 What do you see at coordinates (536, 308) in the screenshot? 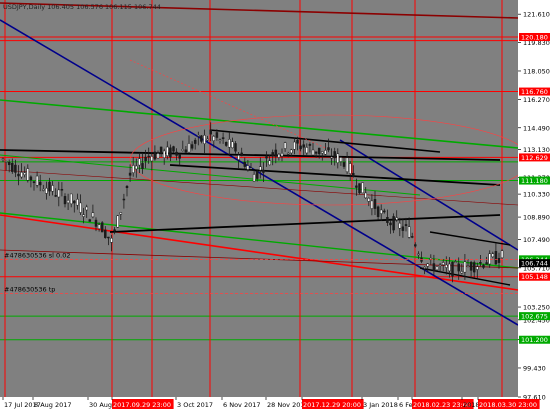
I see `price-tick-label: 103.250` at bounding box center [536, 308].